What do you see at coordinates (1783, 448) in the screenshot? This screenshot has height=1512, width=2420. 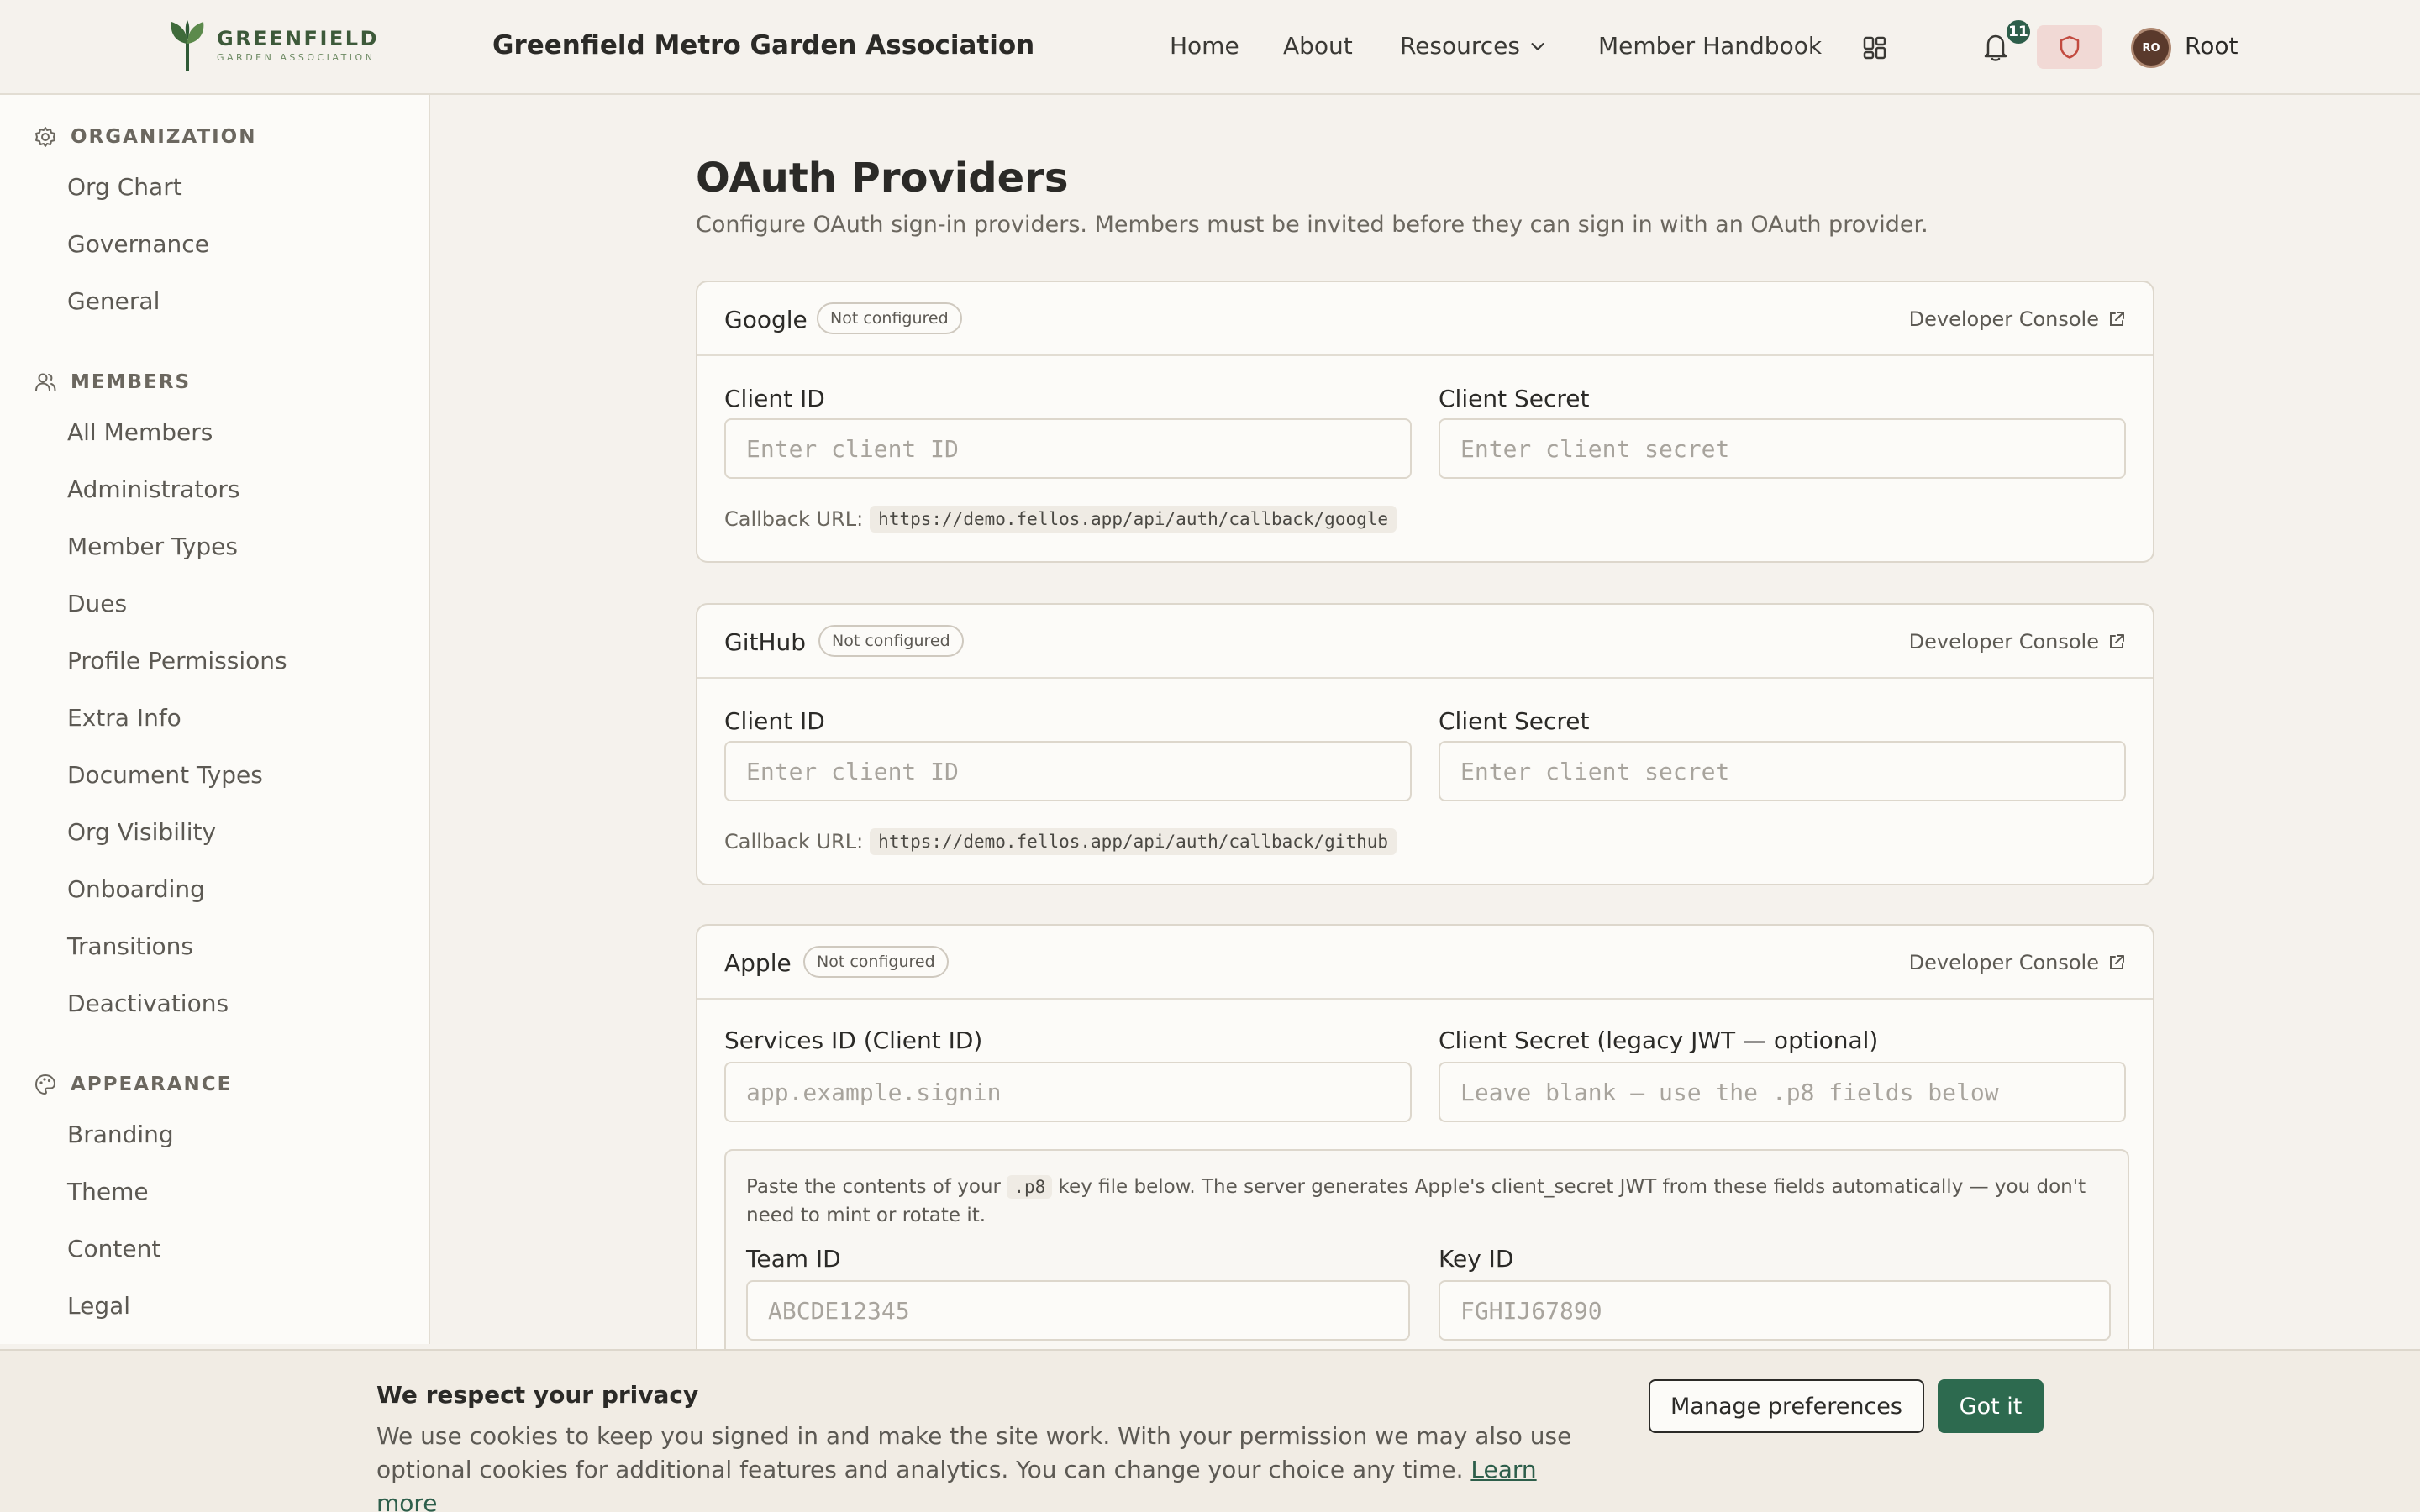 I see `google-client-secret-input` at bounding box center [1783, 448].